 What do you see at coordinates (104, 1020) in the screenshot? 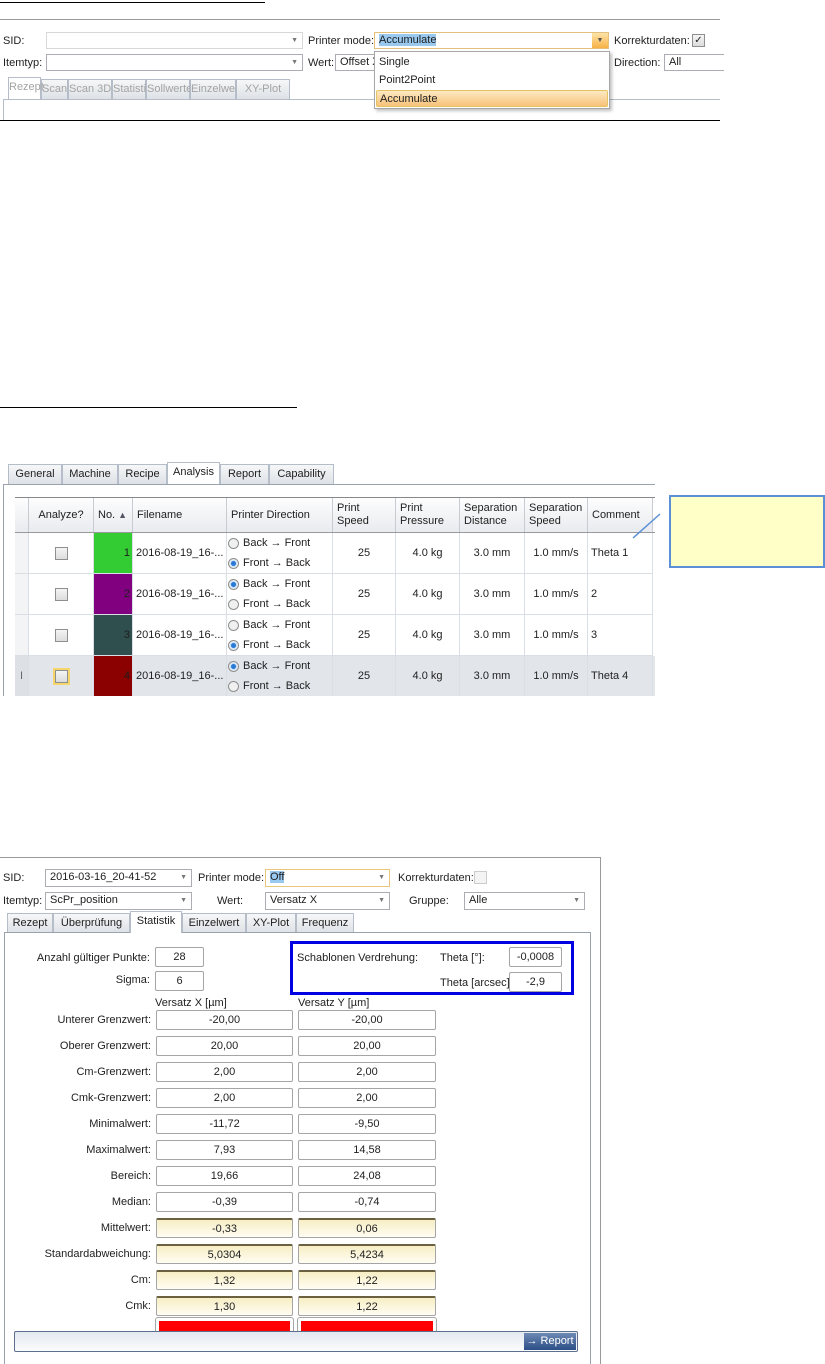
I see `stat-label: Unterer Grenzwert:` at bounding box center [104, 1020].